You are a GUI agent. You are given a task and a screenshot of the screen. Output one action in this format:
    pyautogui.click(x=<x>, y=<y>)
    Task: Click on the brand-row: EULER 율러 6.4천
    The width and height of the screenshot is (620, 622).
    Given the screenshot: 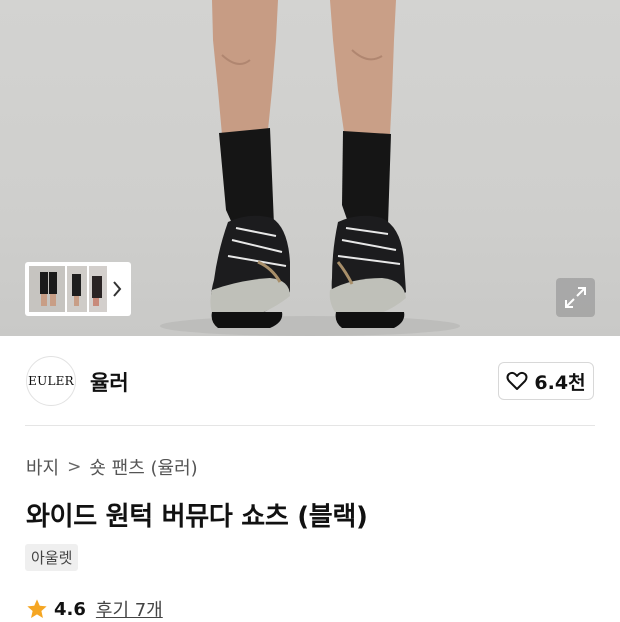 What is the action you would take?
    pyautogui.click(x=310, y=381)
    